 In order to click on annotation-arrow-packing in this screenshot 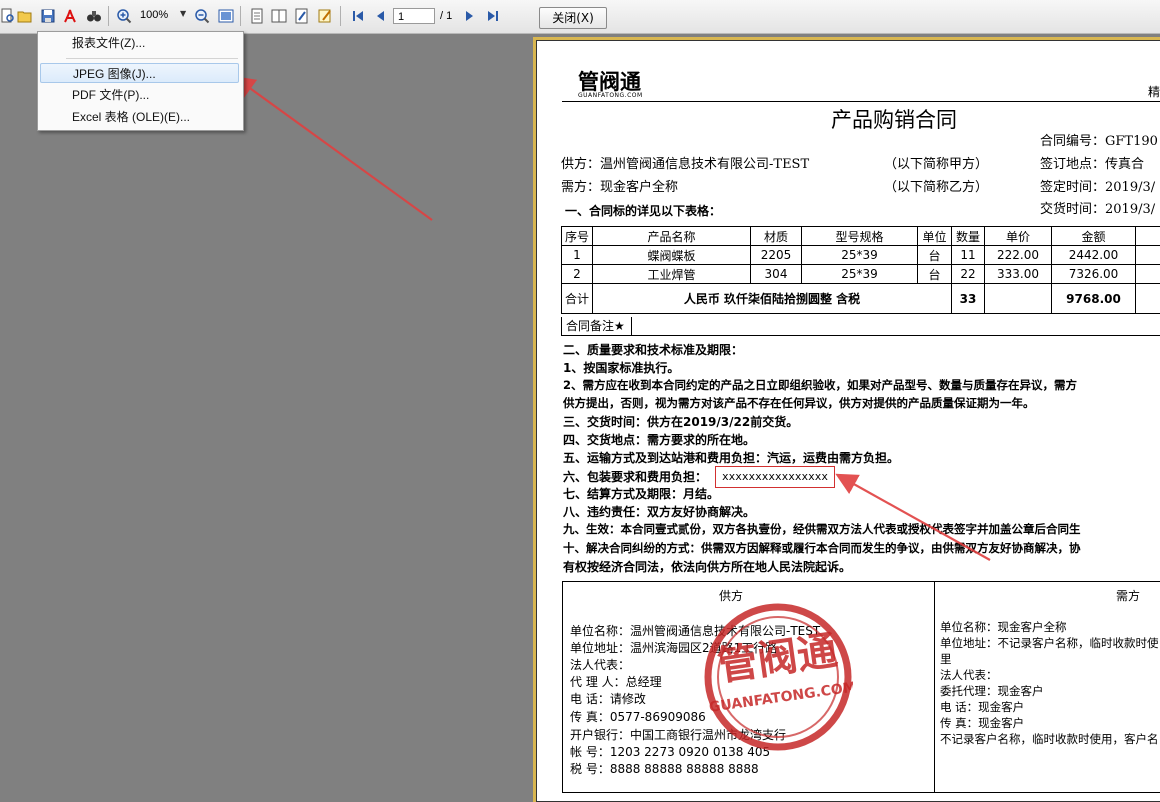, I will do `click(916, 519)`.